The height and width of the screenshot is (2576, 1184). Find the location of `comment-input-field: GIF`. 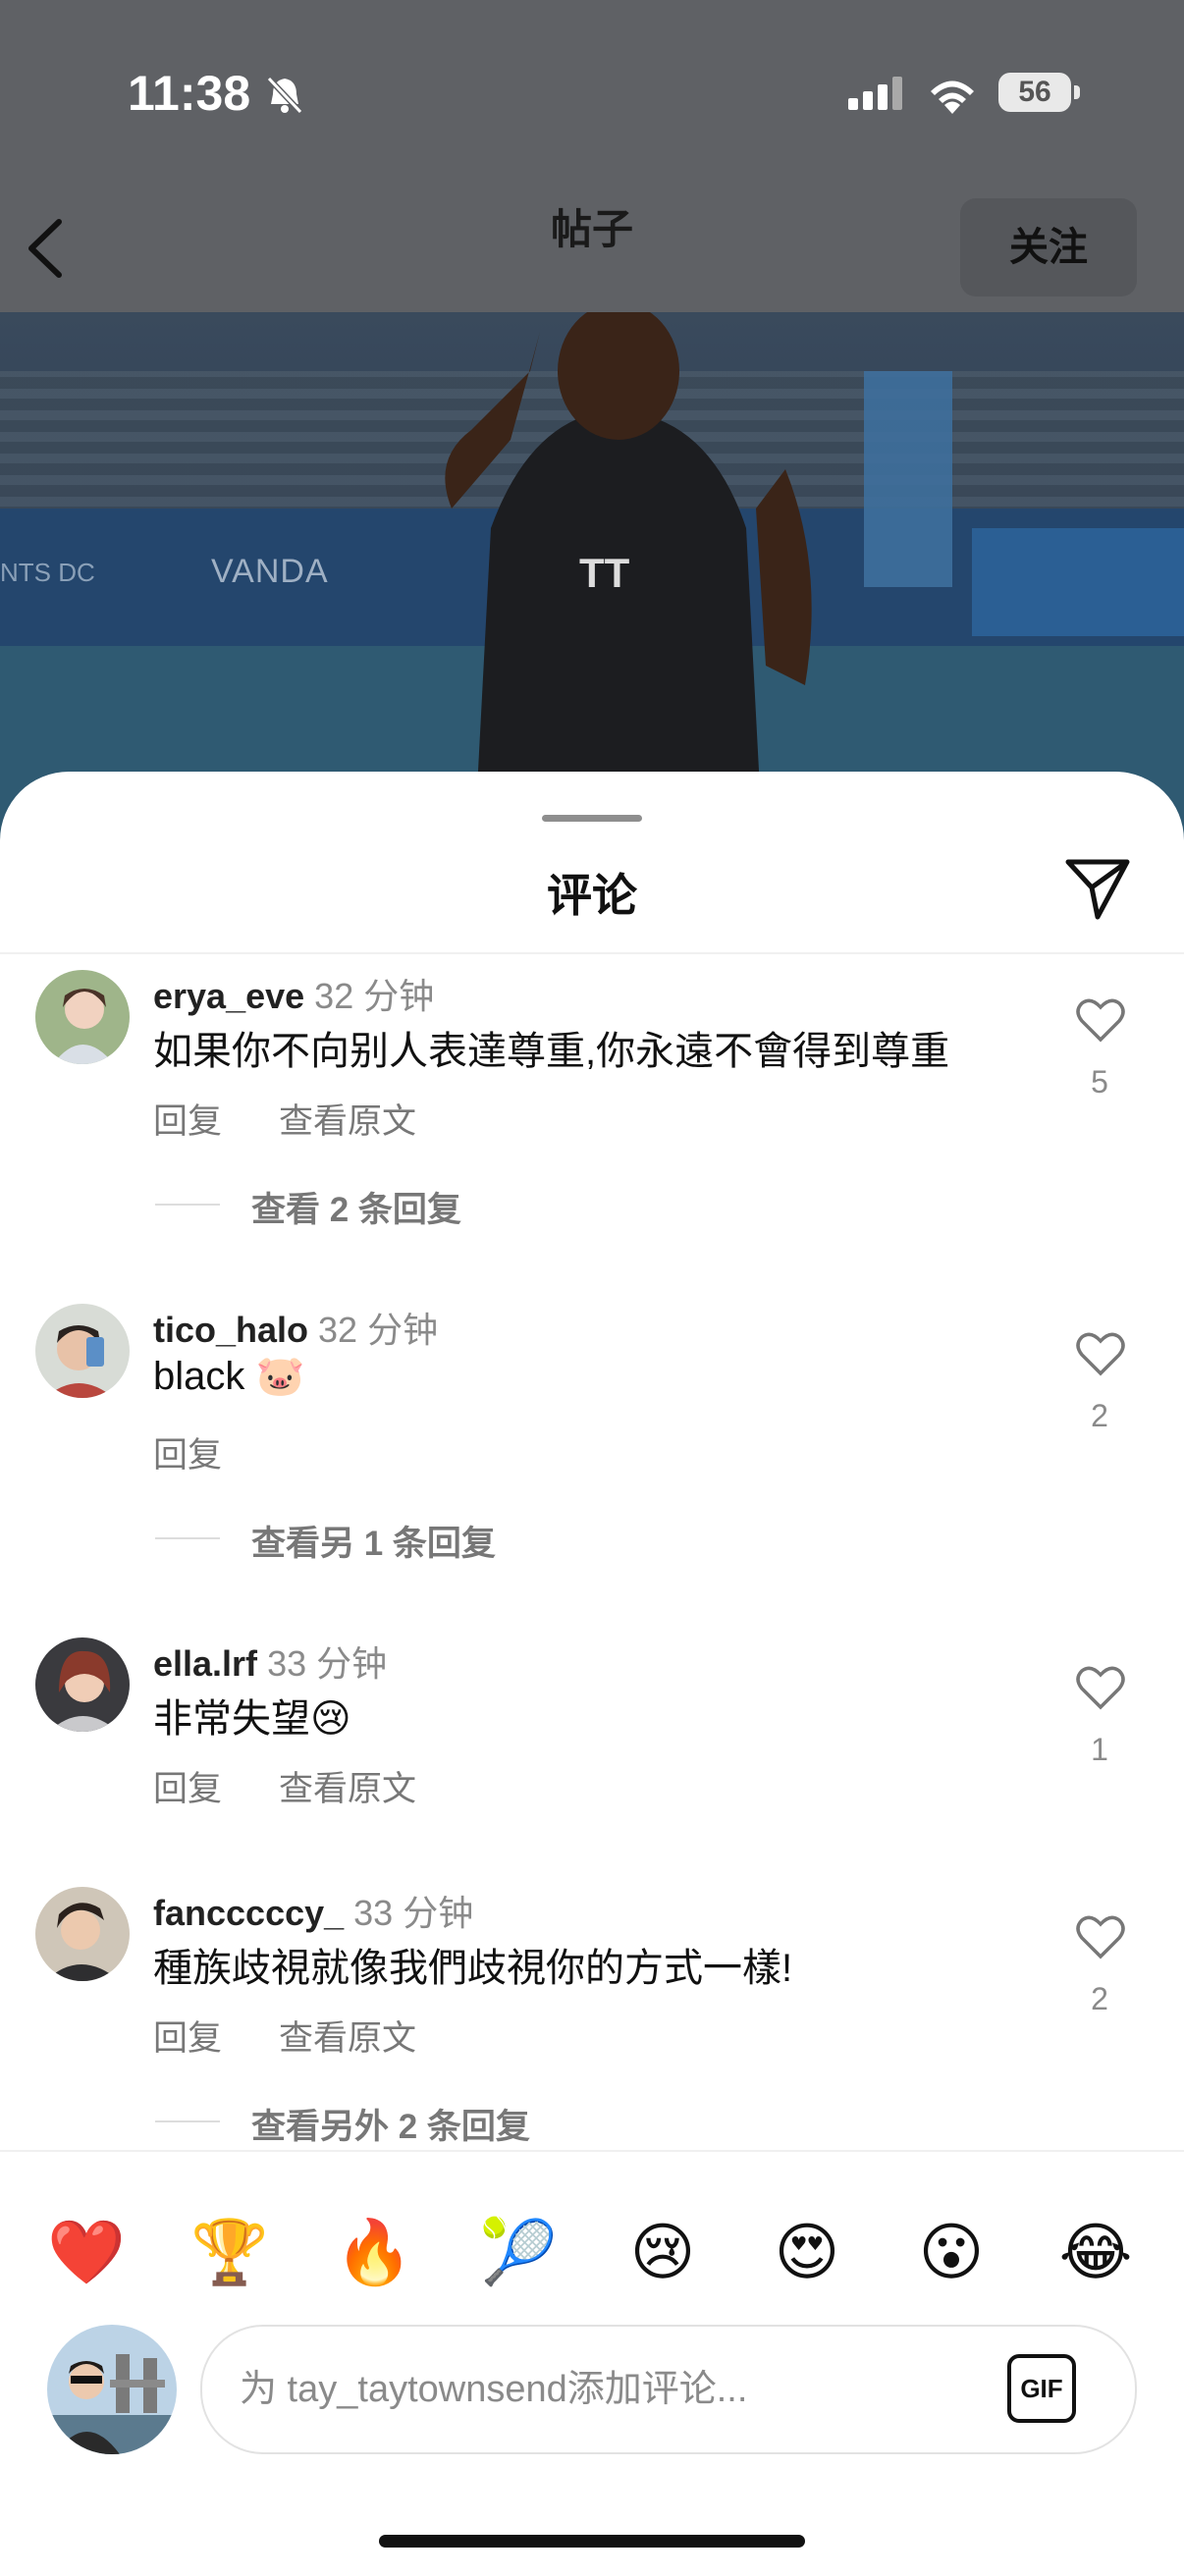

comment-input-field: GIF is located at coordinates (668, 2389).